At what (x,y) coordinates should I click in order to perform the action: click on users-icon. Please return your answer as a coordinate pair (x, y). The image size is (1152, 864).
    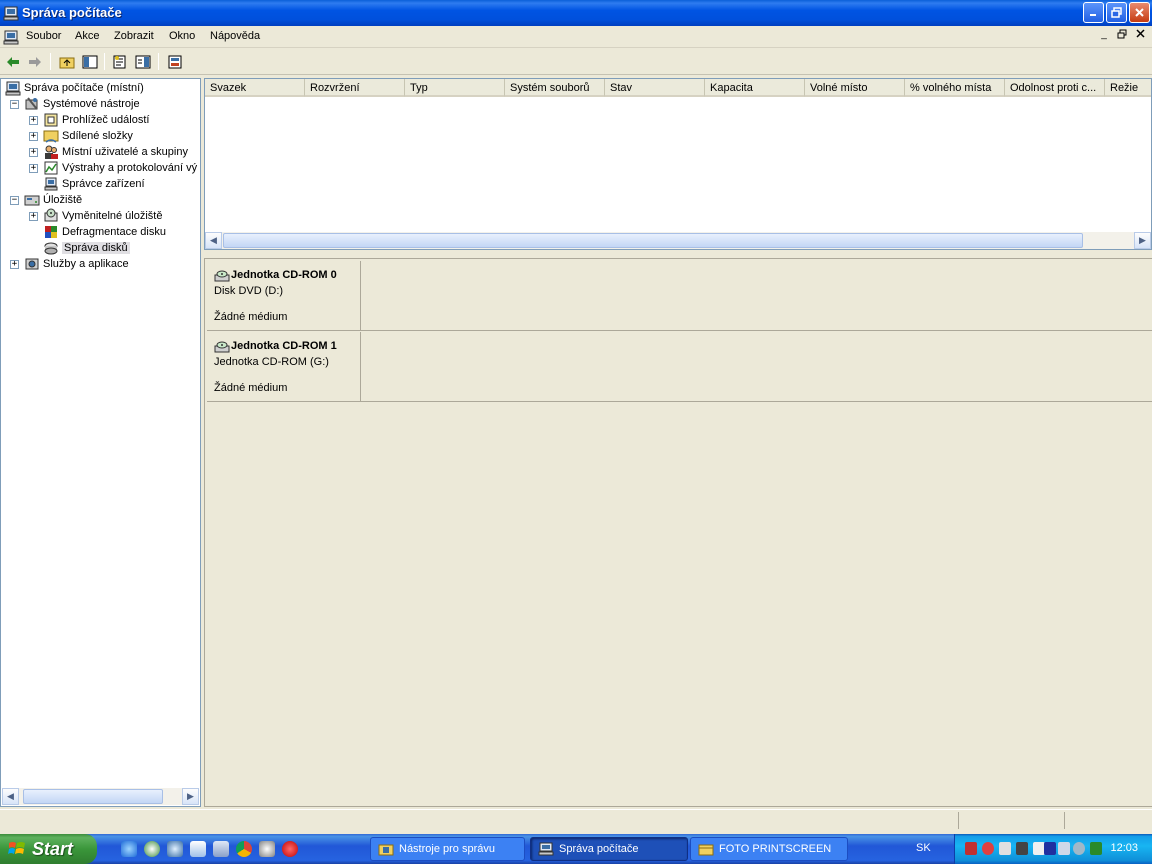
    Looking at the image, I should click on (51, 152).